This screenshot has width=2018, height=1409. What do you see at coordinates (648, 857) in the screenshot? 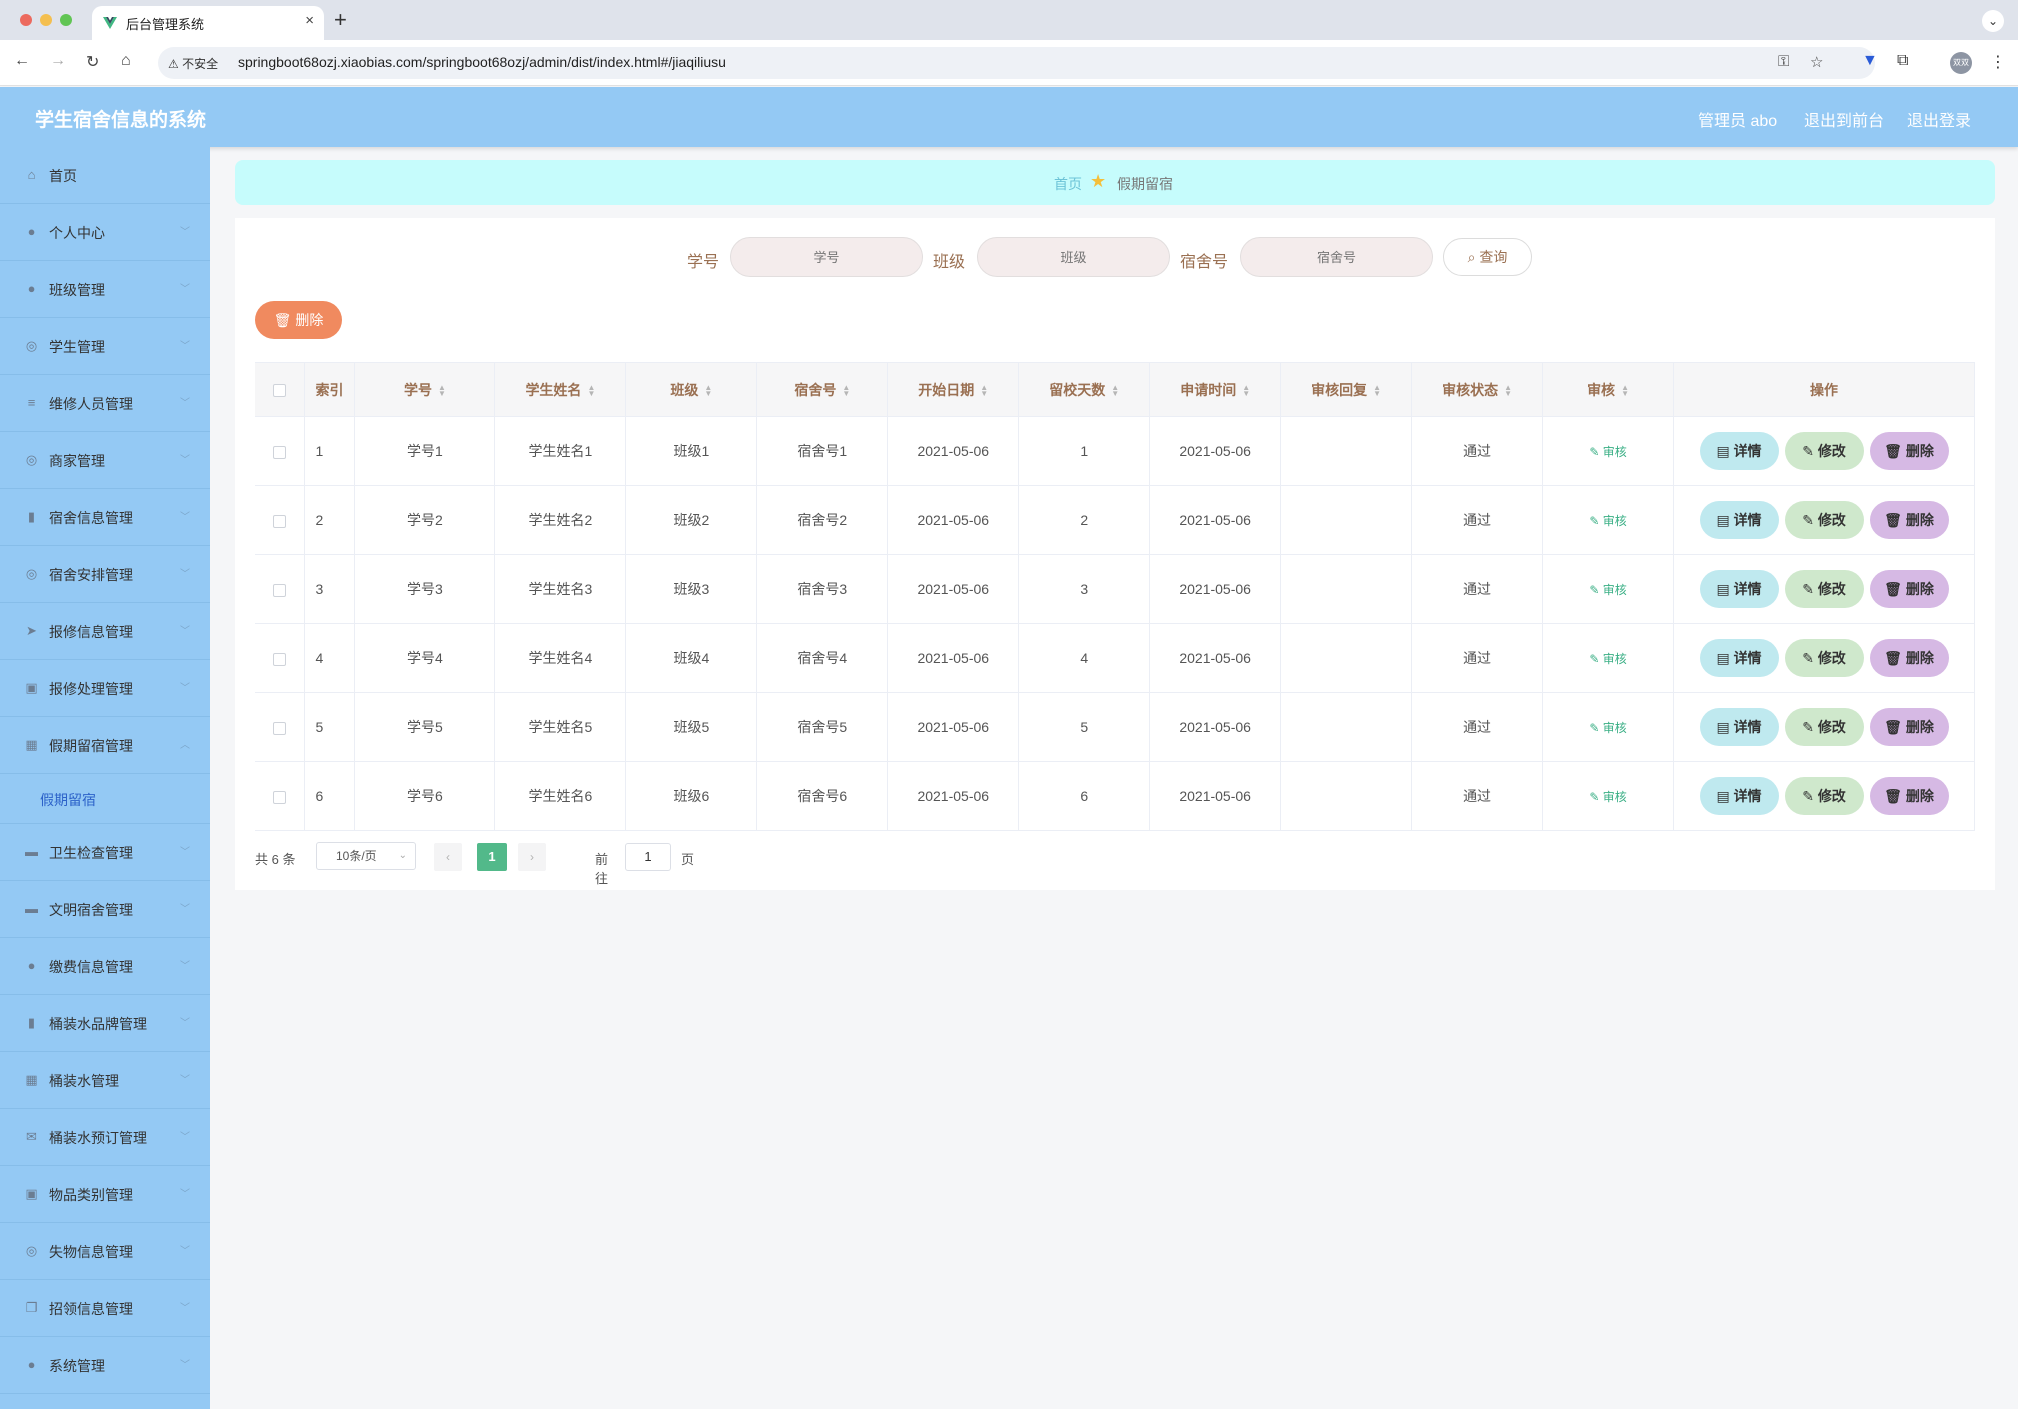
I see `goto-page-input: 1` at bounding box center [648, 857].